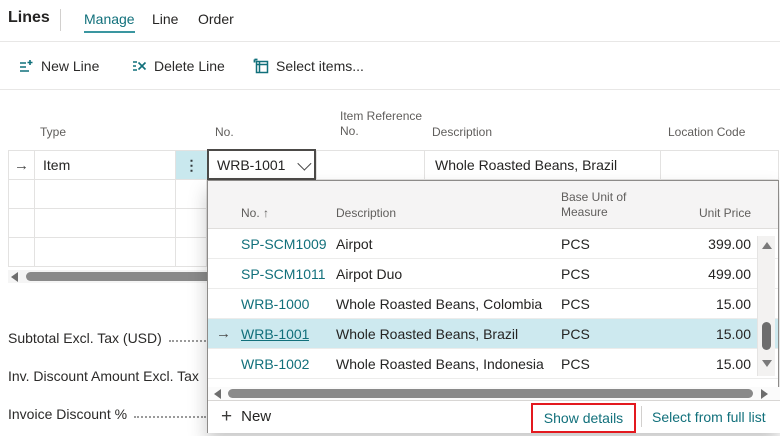  Describe the element at coordinates (139, 66) in the screenshot. I see `delete-line-icon` at that location.